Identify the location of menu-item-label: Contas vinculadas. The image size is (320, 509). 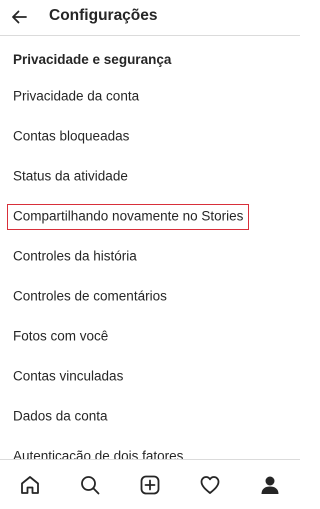
(68, 376).